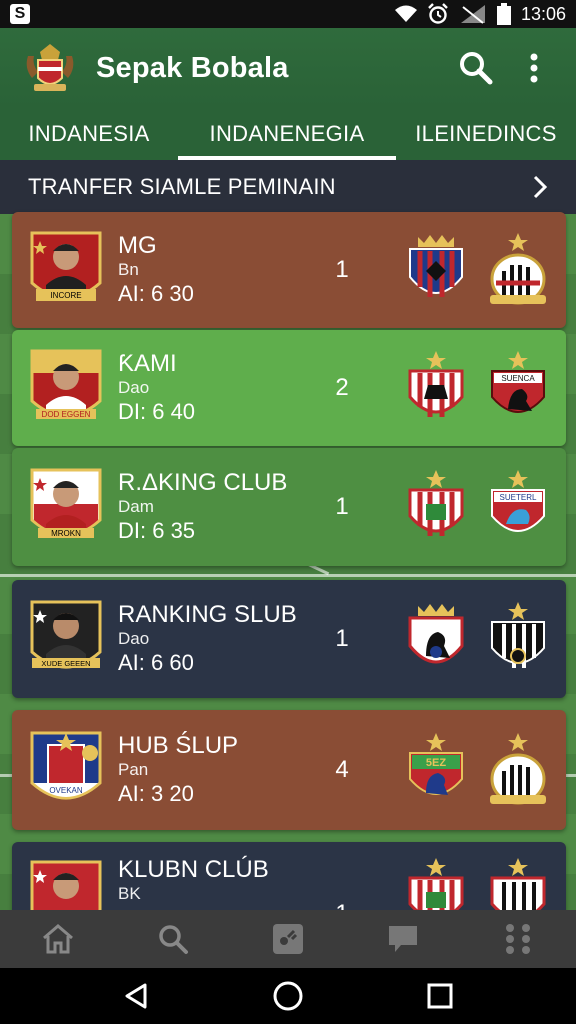 This screenshot has height=1024, width=576. What do you see at coordinates (289, 270) in the screenshot?
I see `ranking-card: INCORE MG Bn AI: 6 30 1` at bounding box center [289, 270].